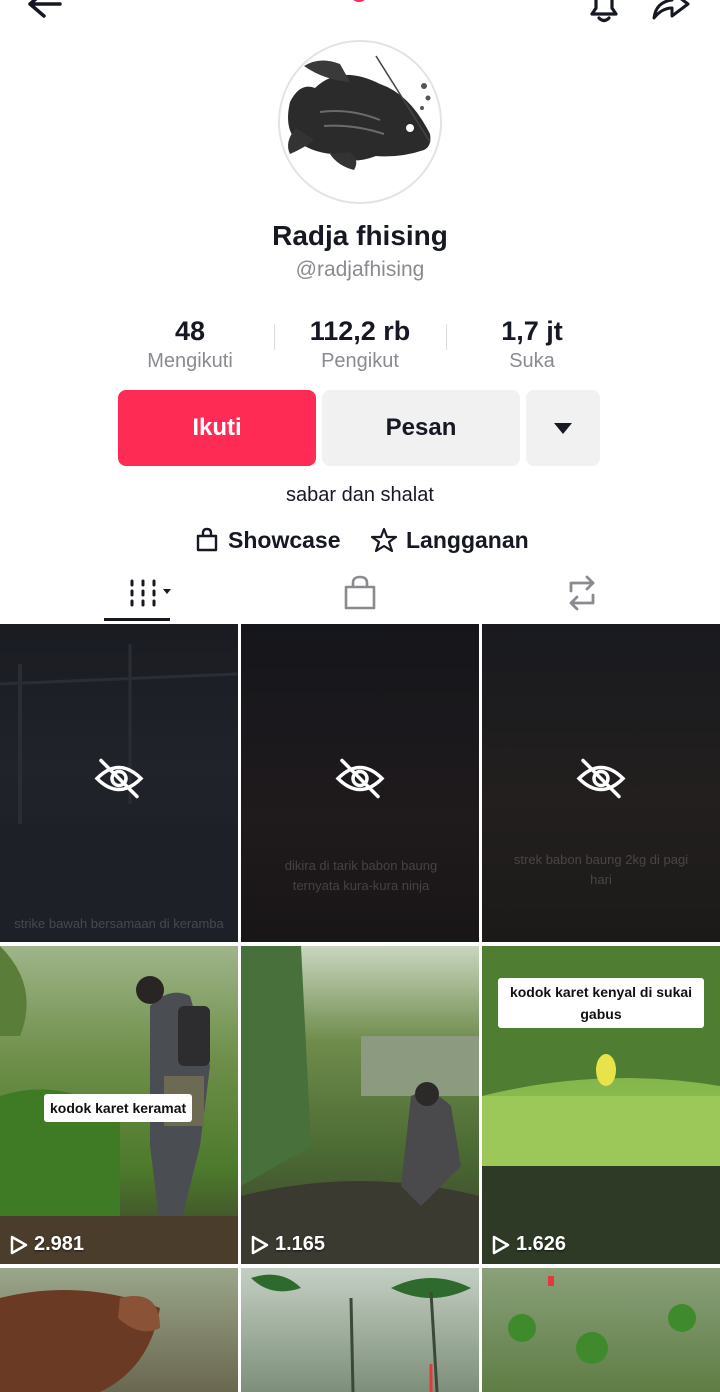  What do you see at coordinates (384, 540) in the screenshot?
I see `star-badge-icon` at bounding box center [384, 540].